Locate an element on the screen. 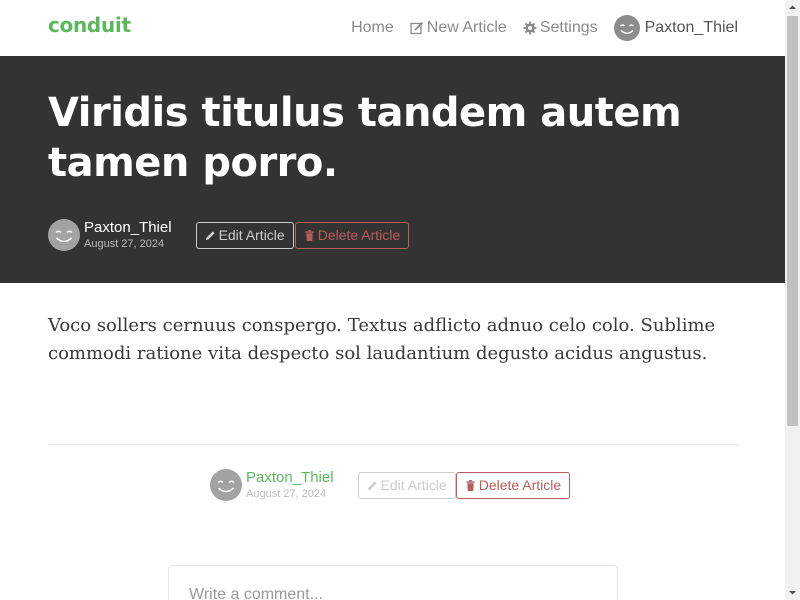 The width and height of the screenshot is (800, 600). nav-settings-label: Settings is located at coordinates (568, 27).